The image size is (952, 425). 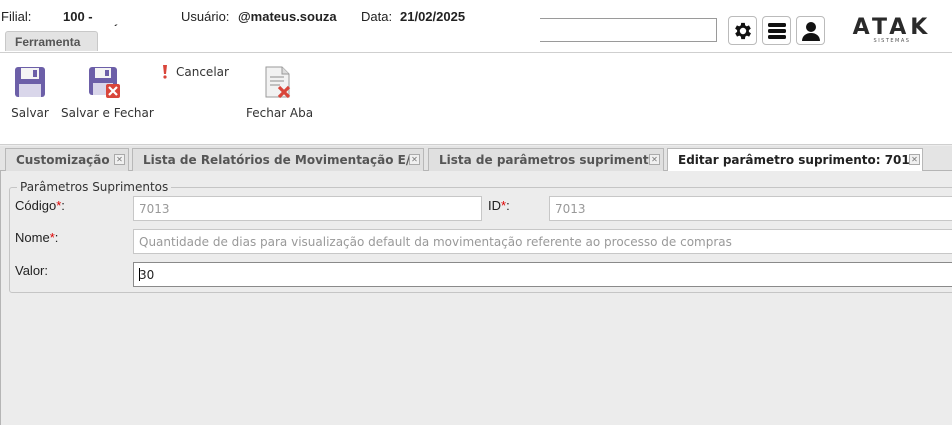 I want to click on logo-subtext: SISTEMAS, so click(x=892, y=41).